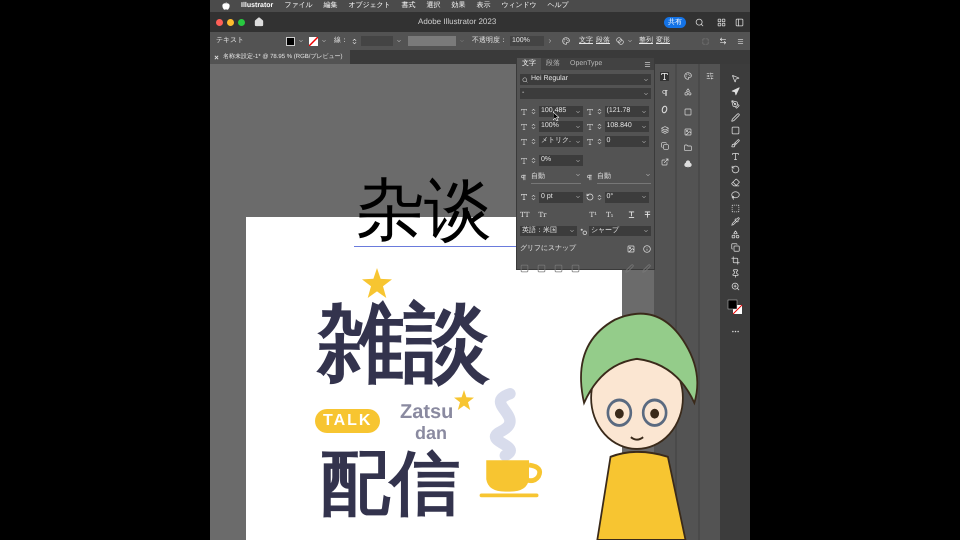  Describe the element at coordinates (664, 93) in the screenshot. I see `paragraph-icon` at that location.